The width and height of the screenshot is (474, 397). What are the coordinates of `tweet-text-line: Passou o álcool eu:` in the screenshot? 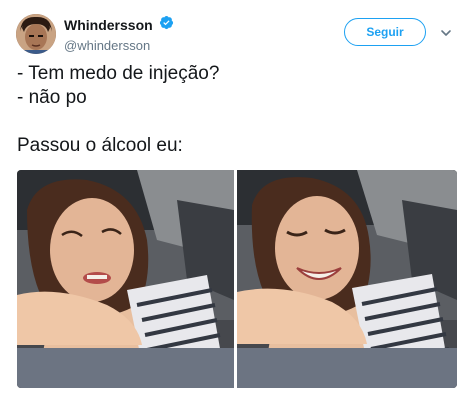 It's located at (100, 145).